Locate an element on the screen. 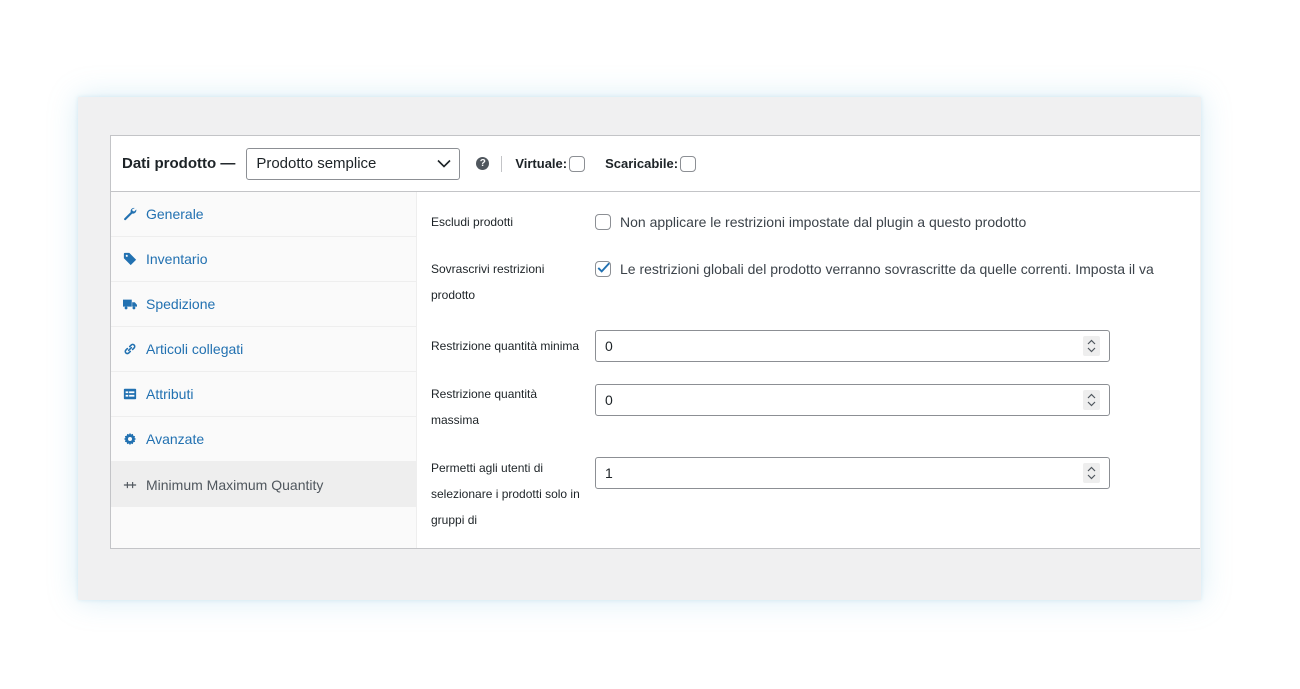 This screenshot has height=689, width=1300. tab-label: Attributi is located at coordinates (170, 394).